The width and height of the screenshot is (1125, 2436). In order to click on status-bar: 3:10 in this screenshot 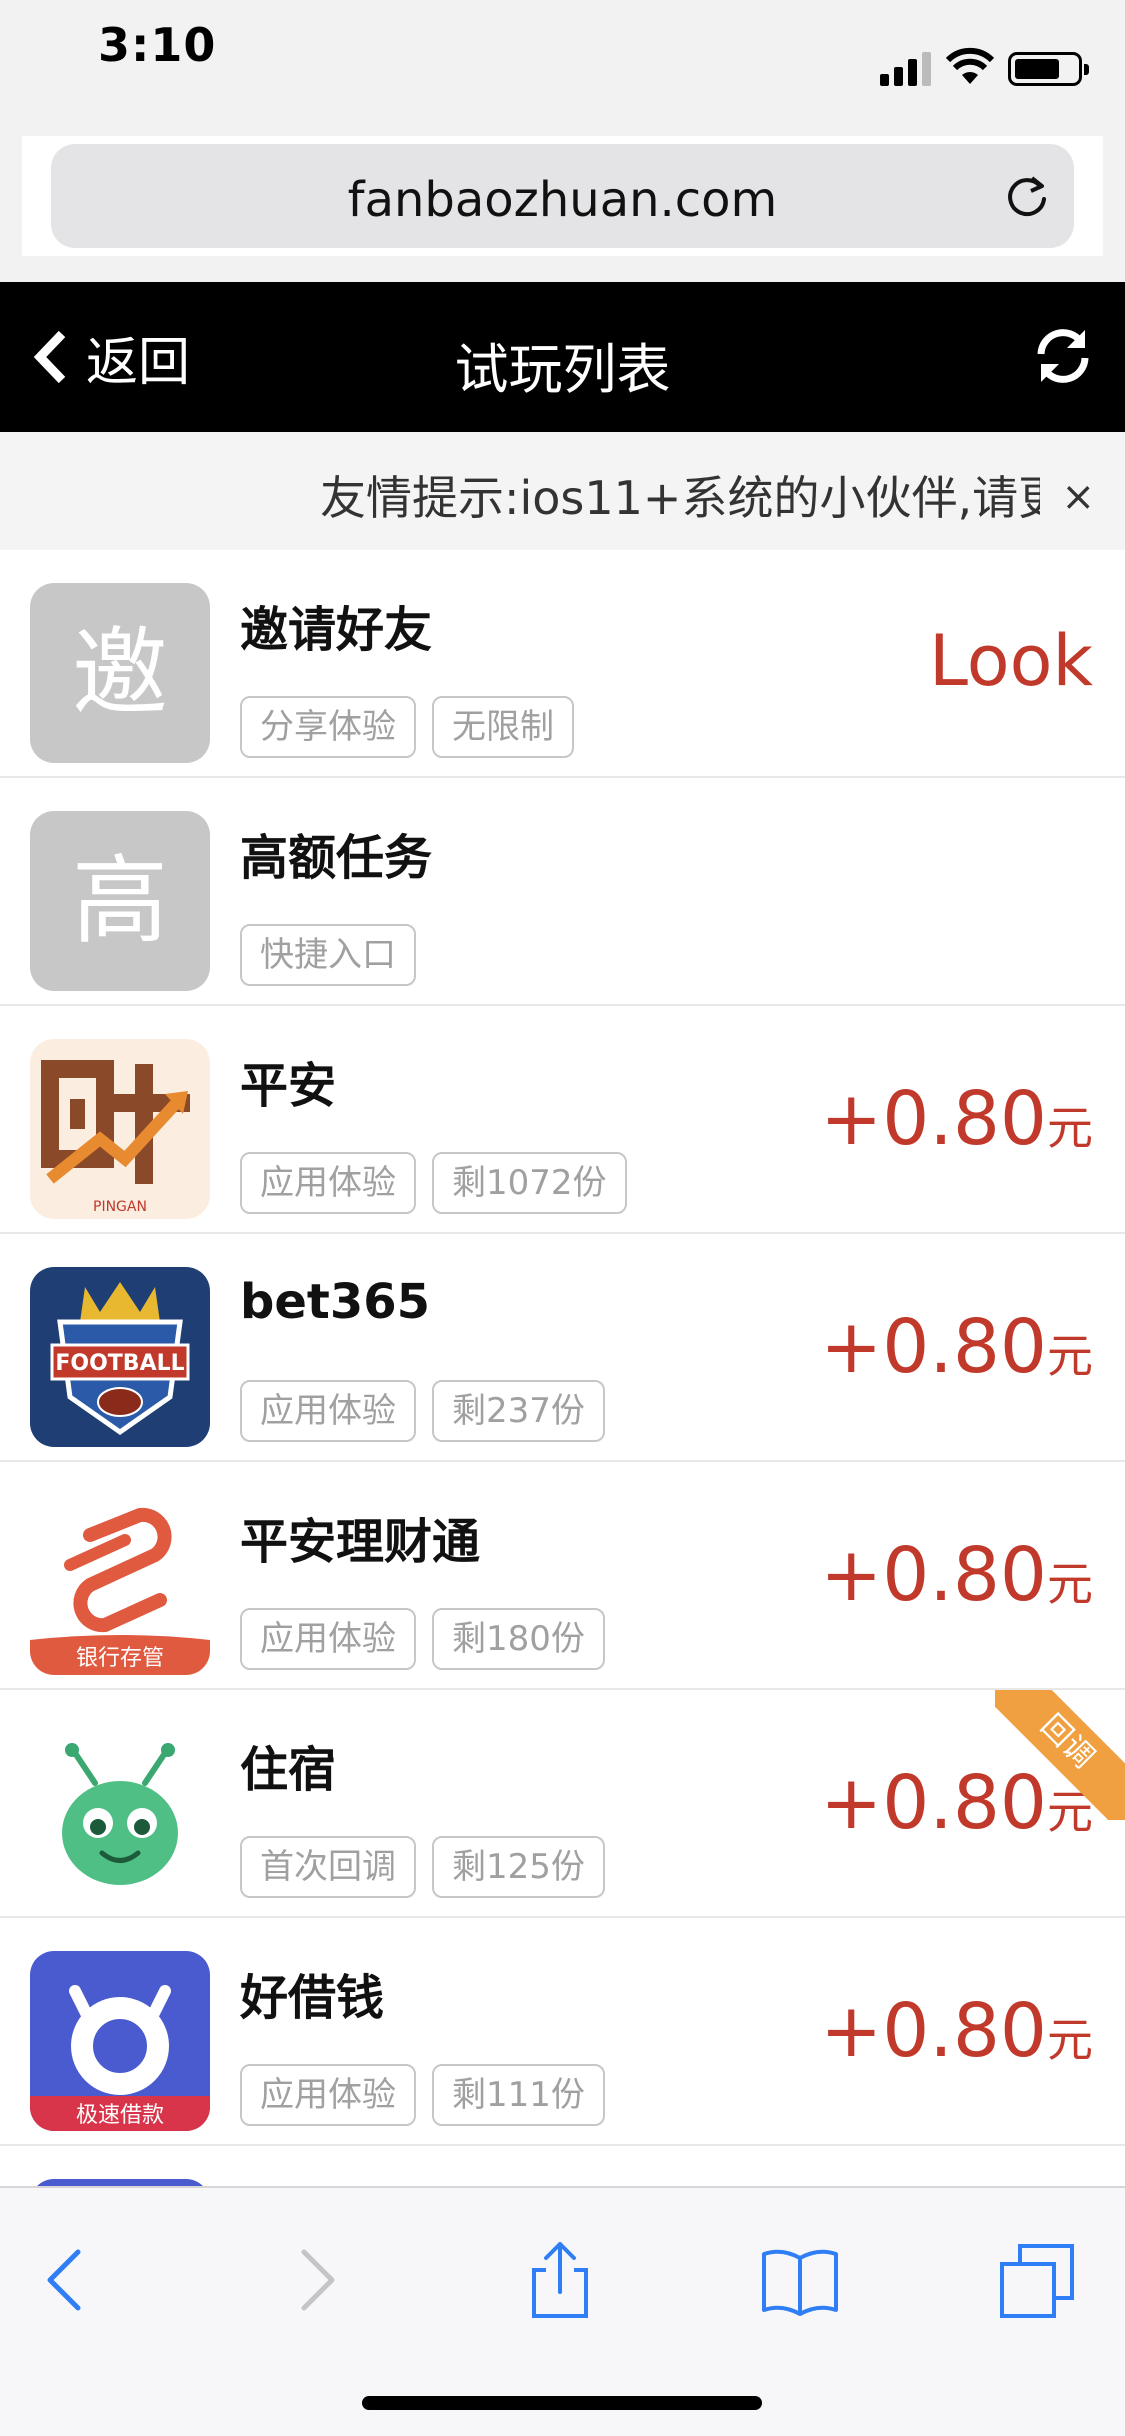, I will do `click(562, 70)`.